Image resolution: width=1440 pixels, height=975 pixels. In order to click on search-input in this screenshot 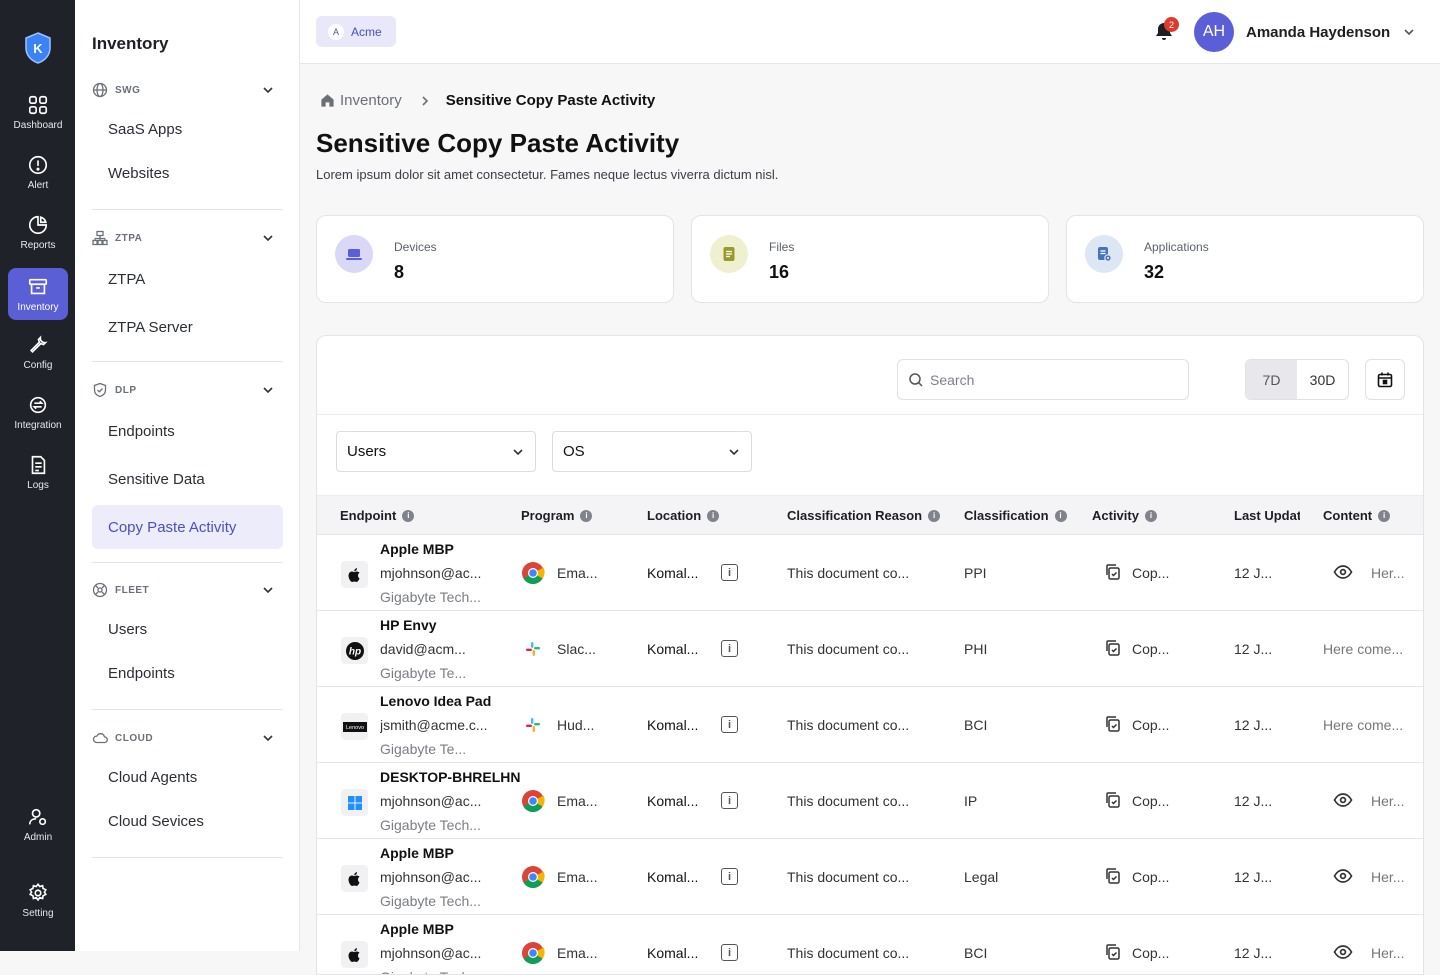, I will do `click(1050, 379)`.